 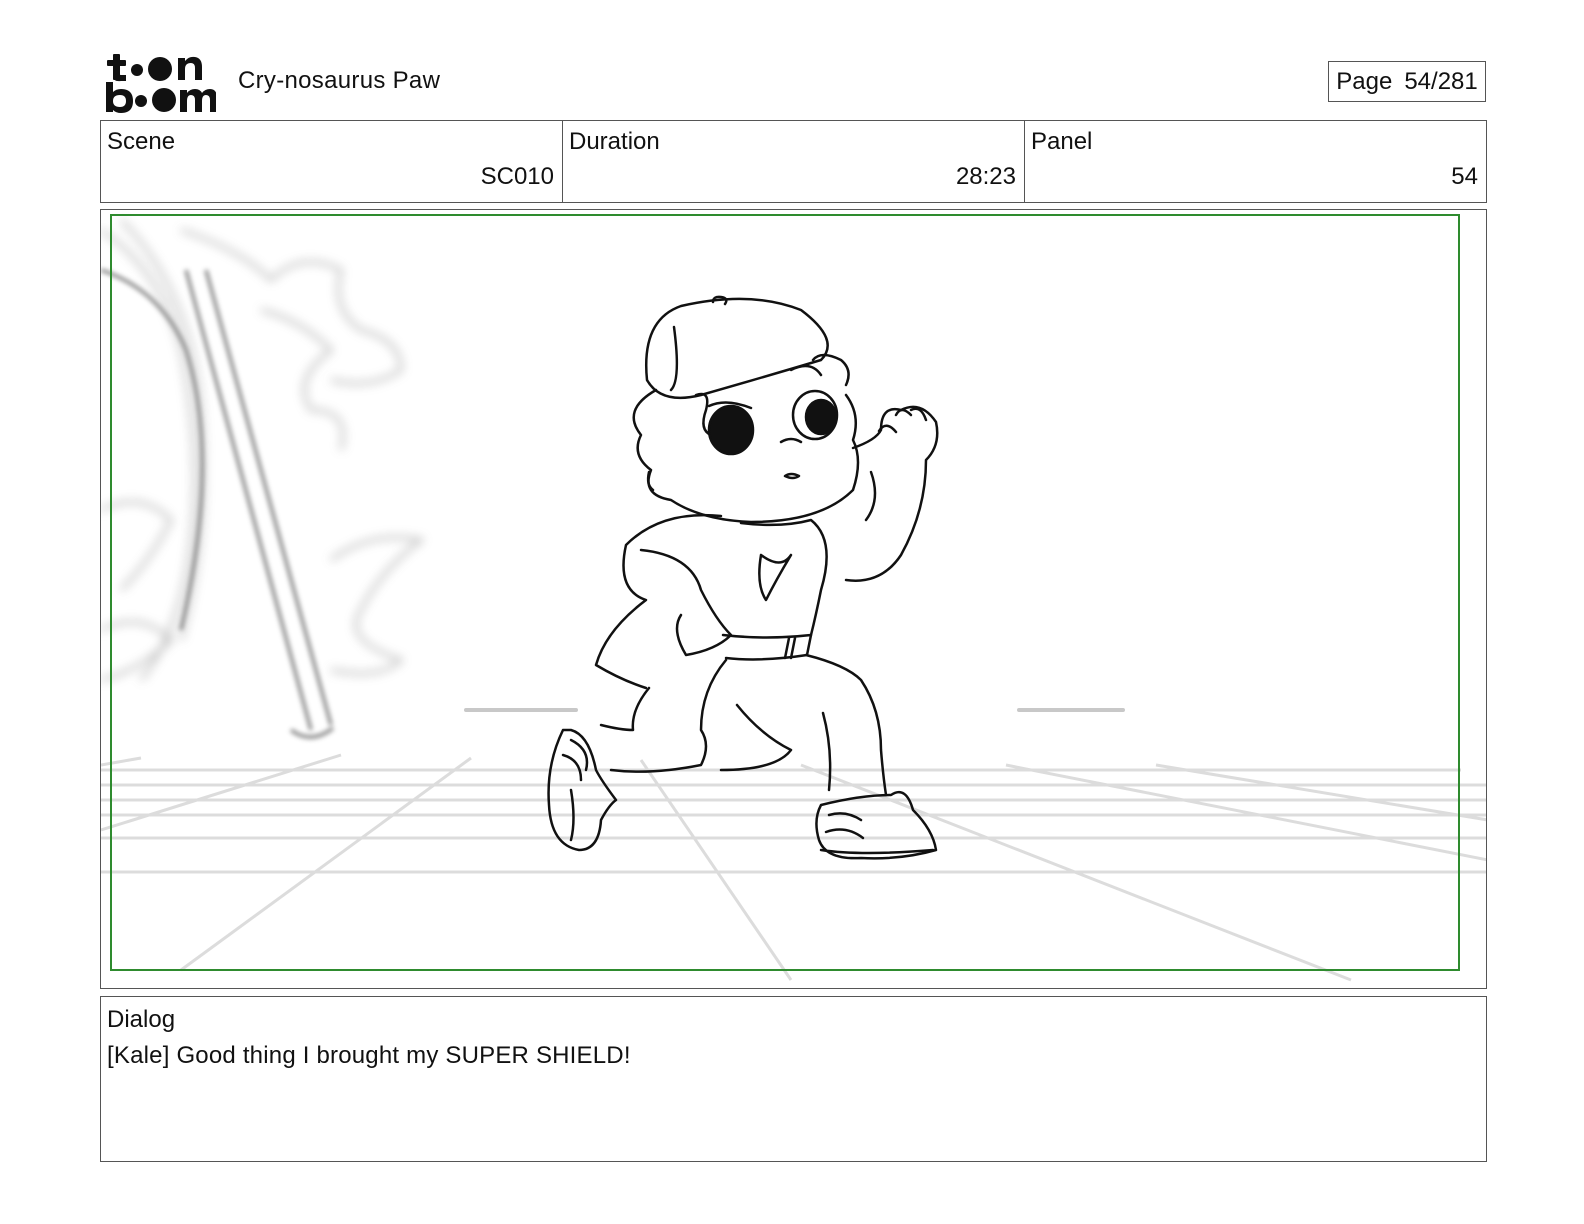 I want to click on duration-cell: Duration 28:23, so click(x=794, y=161).